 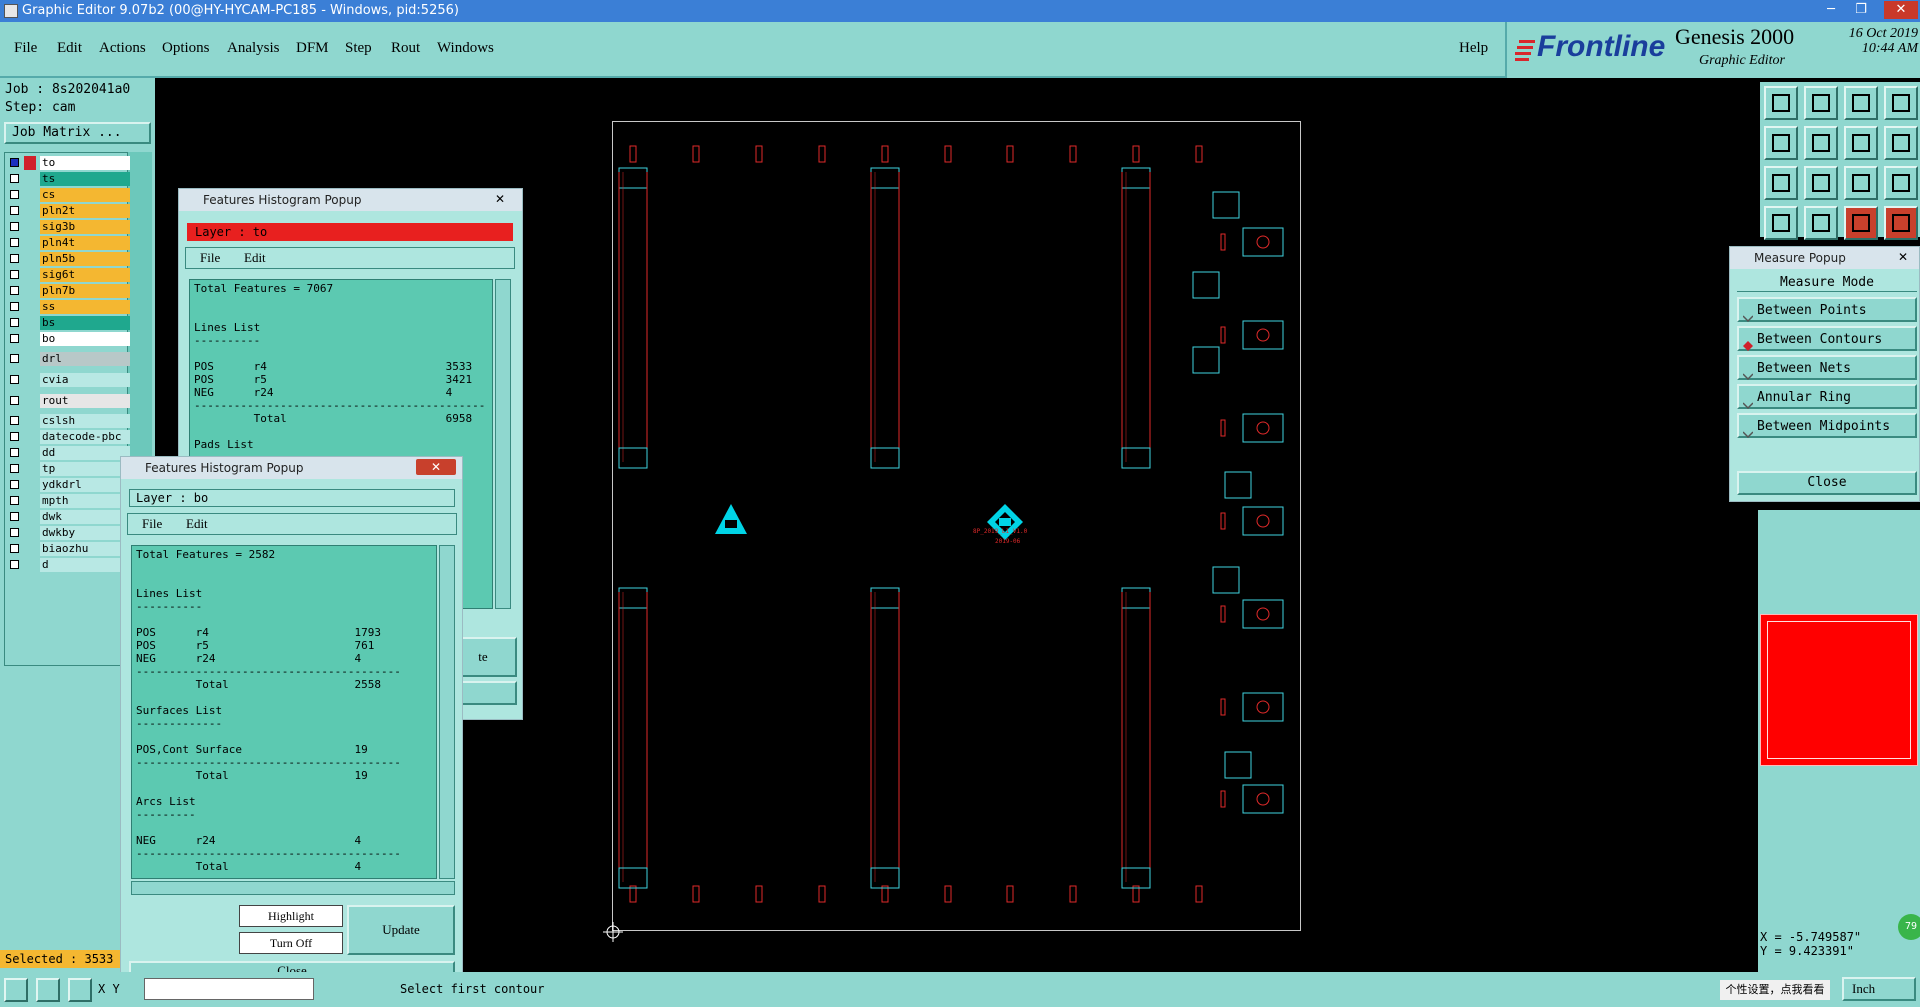 I want to click on notification-badge: 79, so click(x=1909, y=927).